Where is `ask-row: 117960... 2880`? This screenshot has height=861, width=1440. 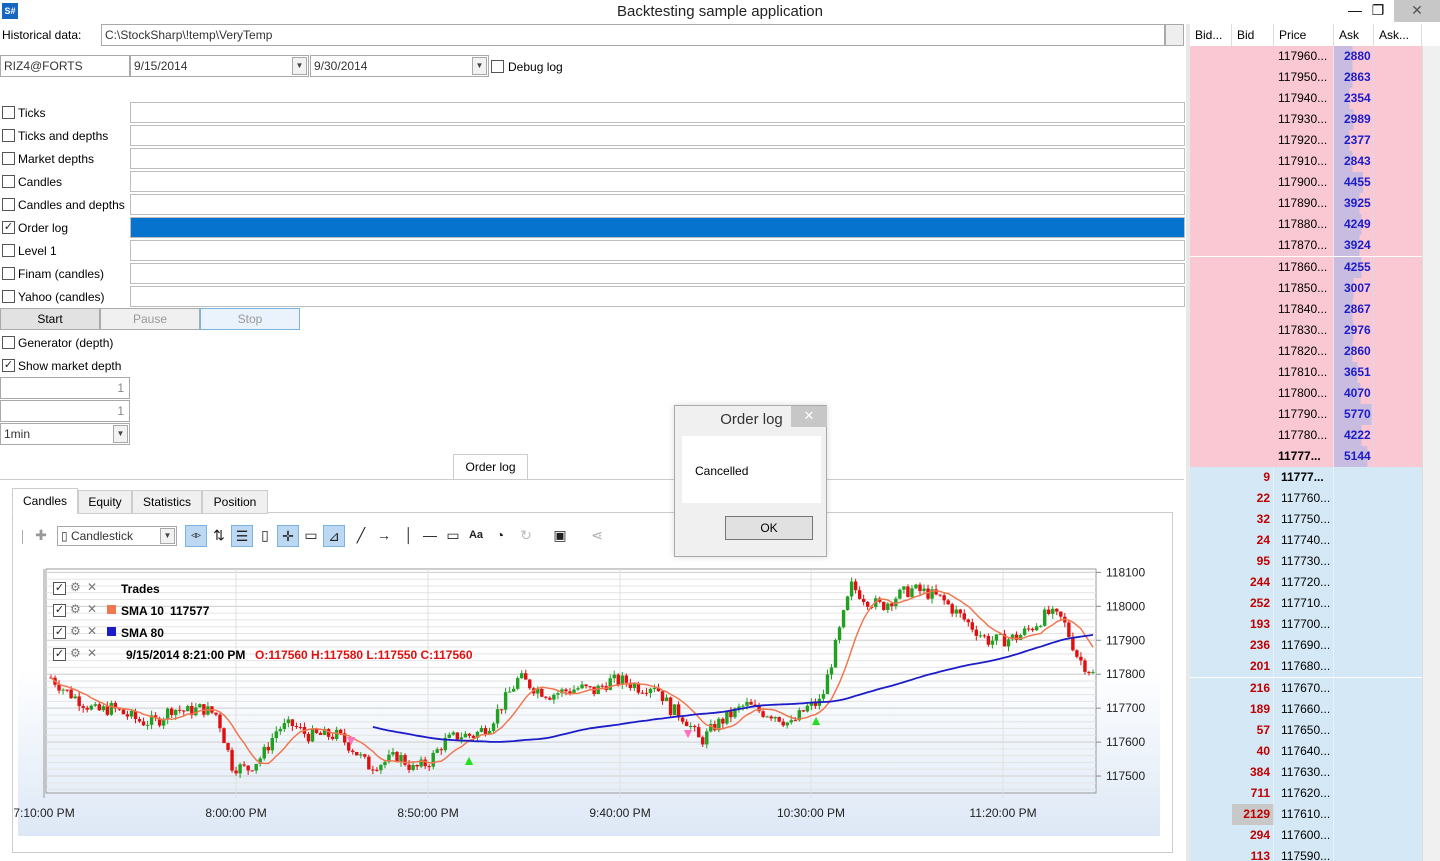
ask-row: 117960... 2880 is located at coordinates (1306, 56).